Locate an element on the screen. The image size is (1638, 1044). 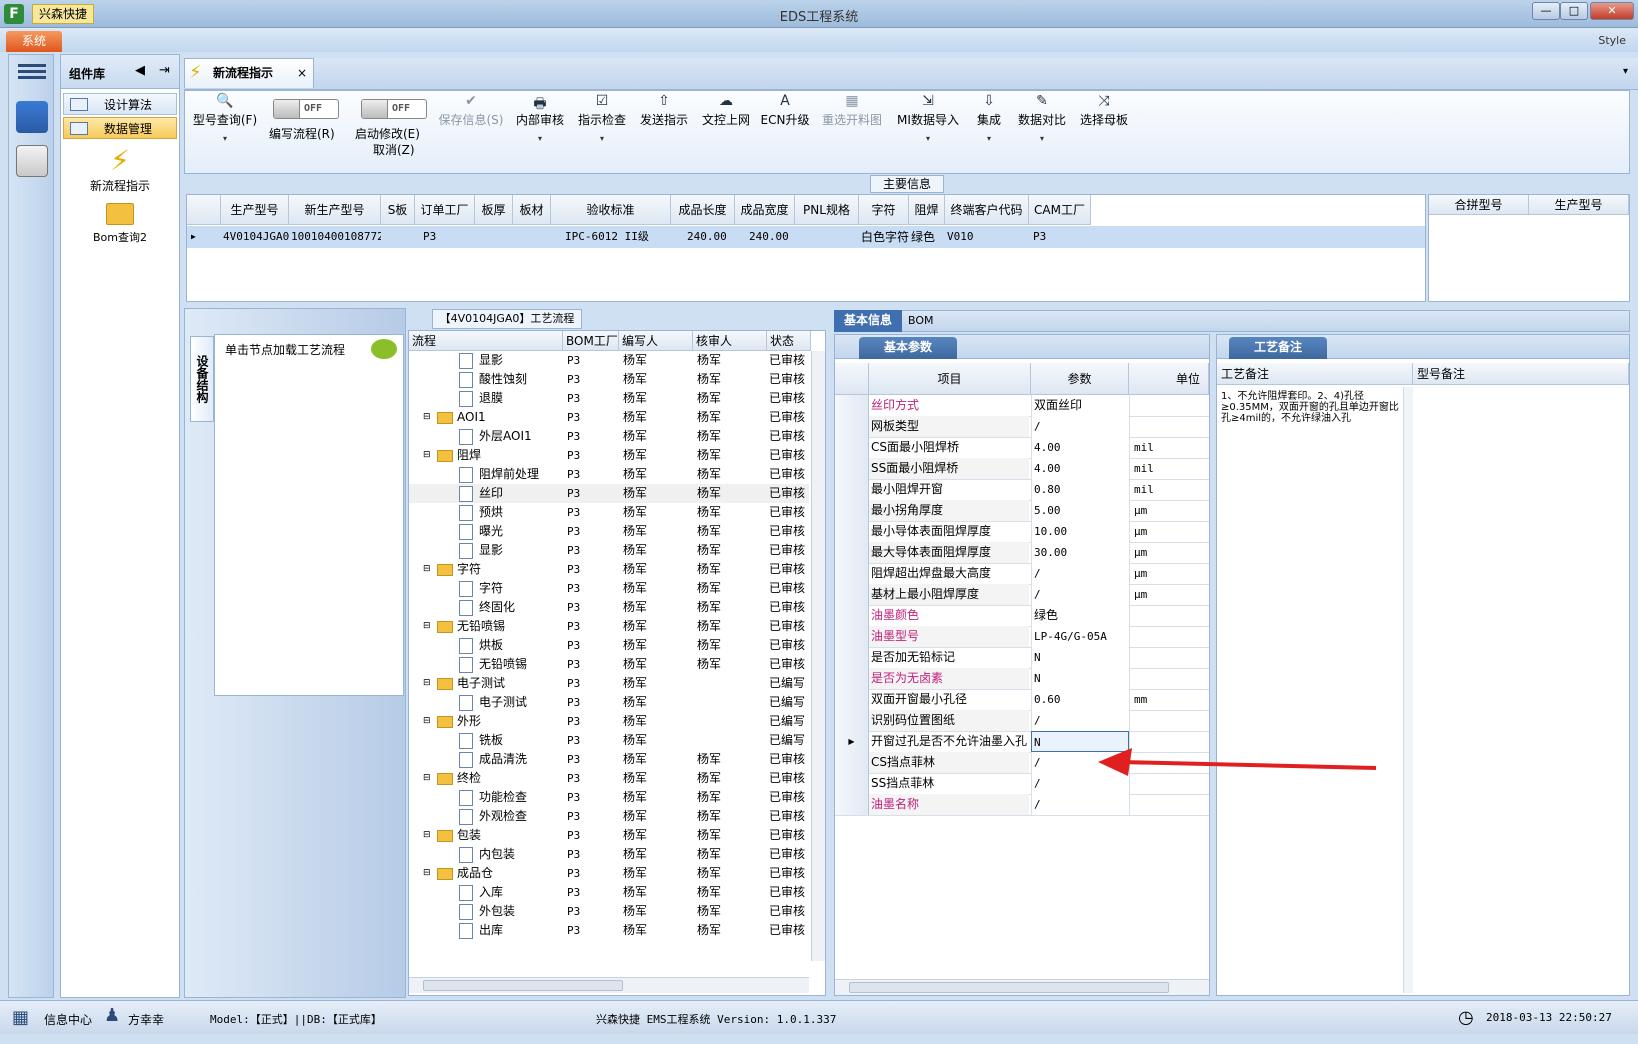
tab-close-icon: × is located at coordinates (302, 73).